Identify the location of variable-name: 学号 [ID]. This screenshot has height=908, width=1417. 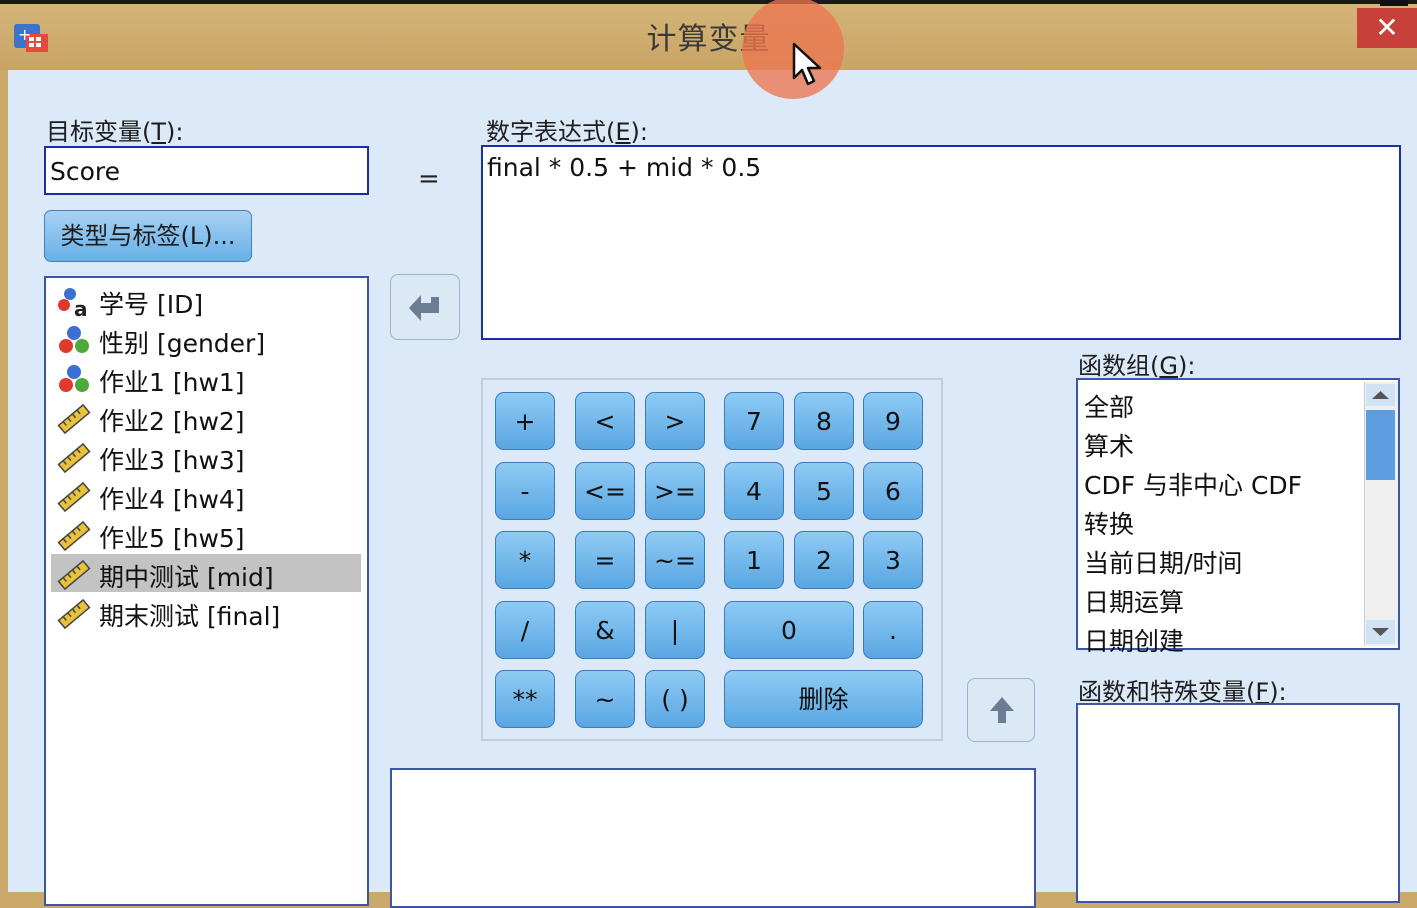
(151, 304).